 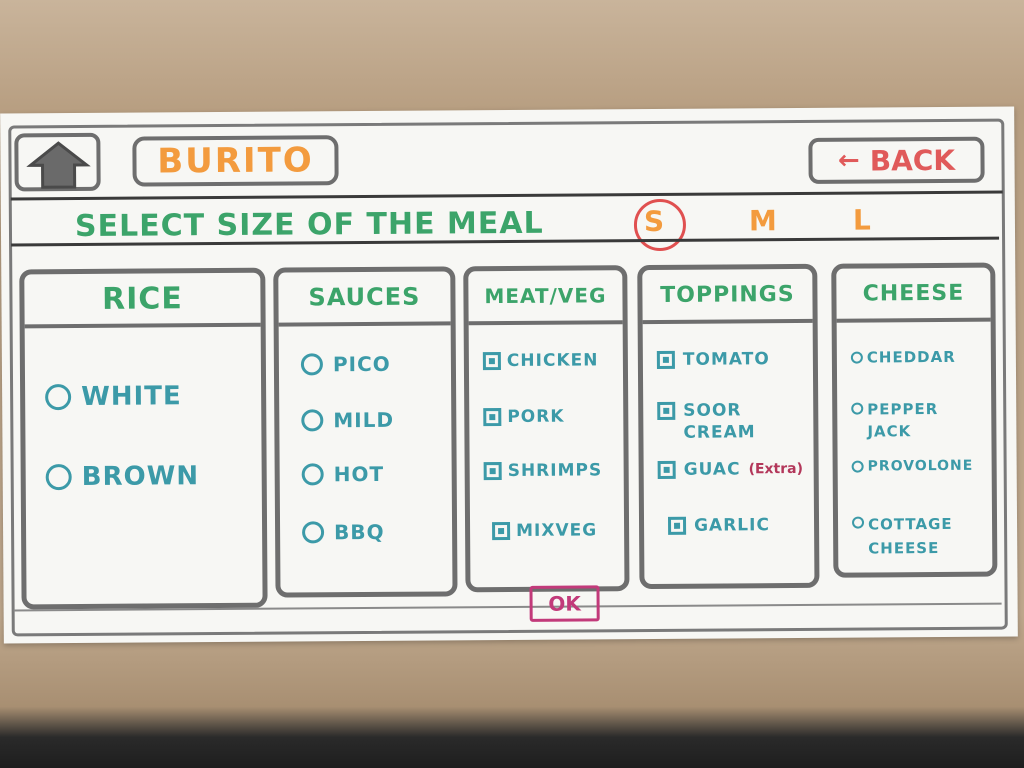 What do you see at coordinates (359, 532) in the screenshot?
I see `sauce-option-label: BBQ` at bounding box center [359, 532].